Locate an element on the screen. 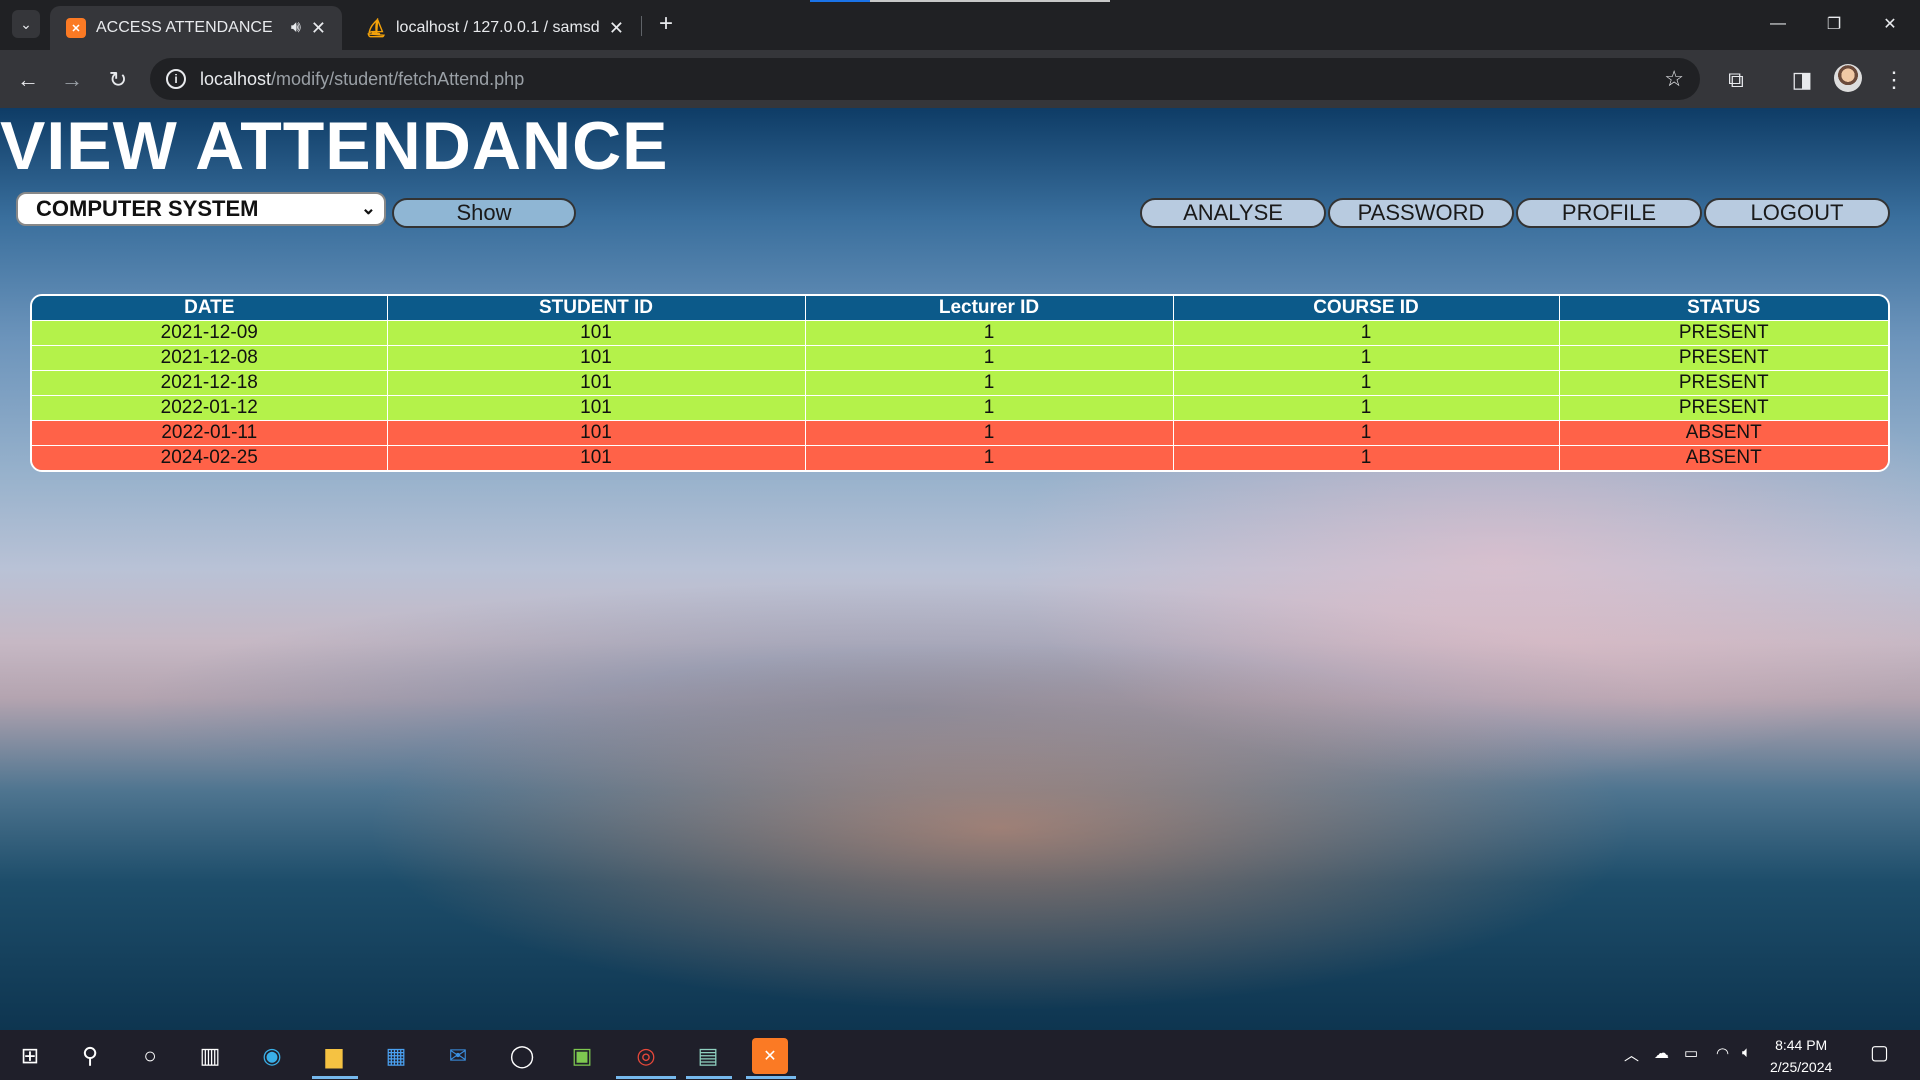 This screenshot has height=1080, width=1920. page-title: VIEW ATTENDANCE is located at coordinates (334, 146).